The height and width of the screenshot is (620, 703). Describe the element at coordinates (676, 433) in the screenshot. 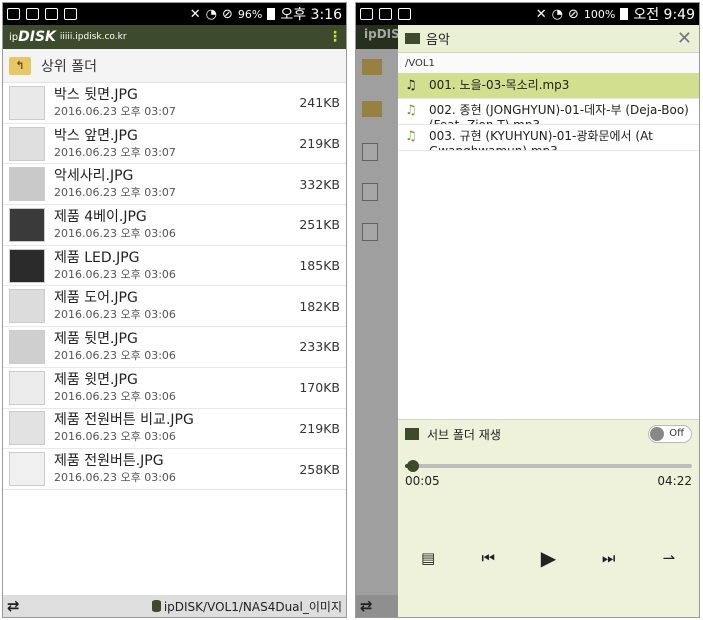

I see `toggle-label: Off` at that location.